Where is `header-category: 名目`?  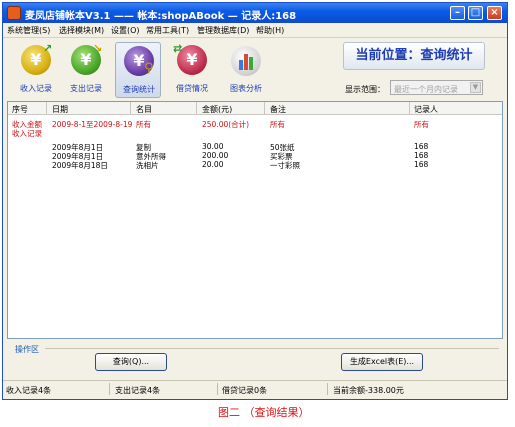
header-category: 名目 is located at coordinates (144, 109).